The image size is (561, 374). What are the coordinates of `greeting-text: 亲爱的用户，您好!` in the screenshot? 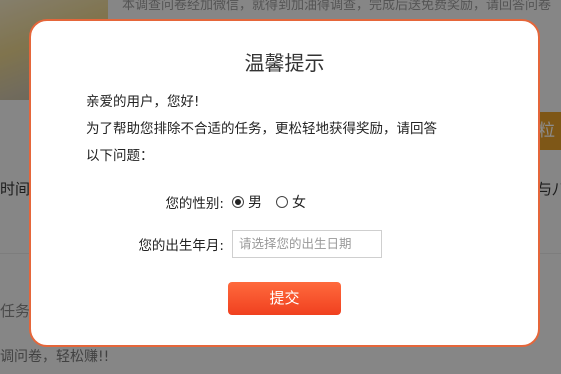 It's located at (143, 102).